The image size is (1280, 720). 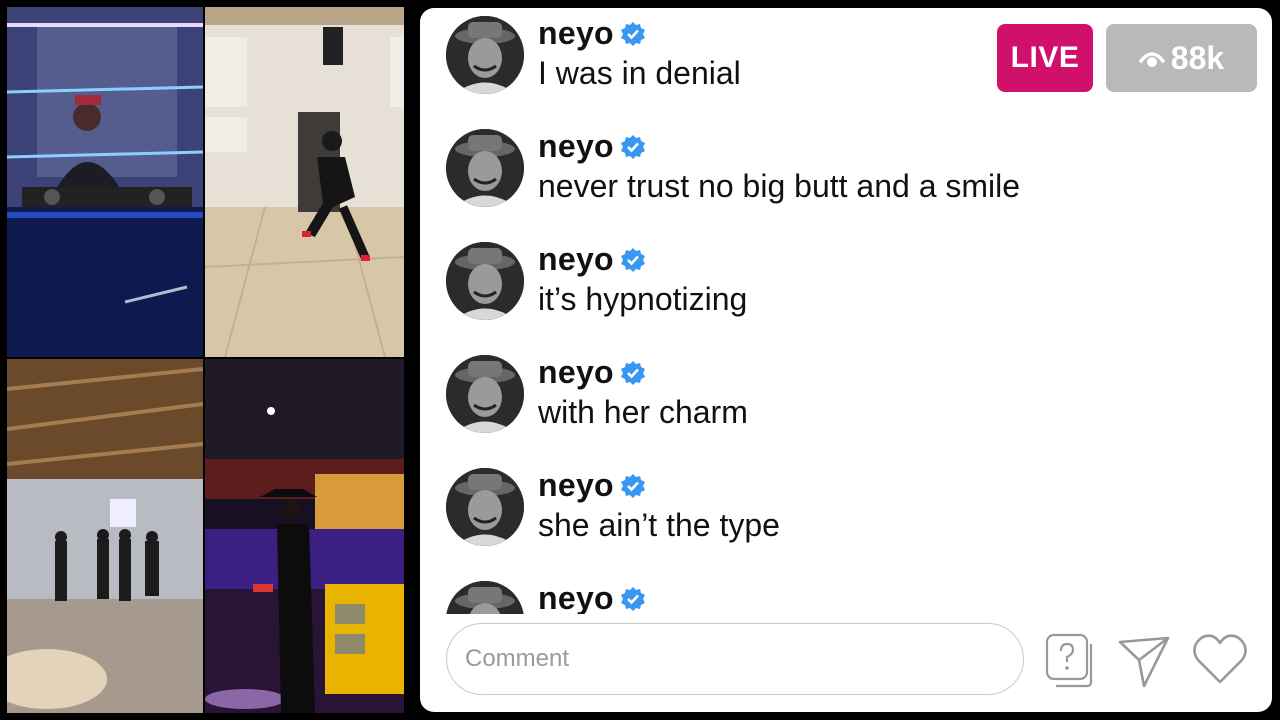 I want to click on video-tile-dj, so click(x=105, y=182).